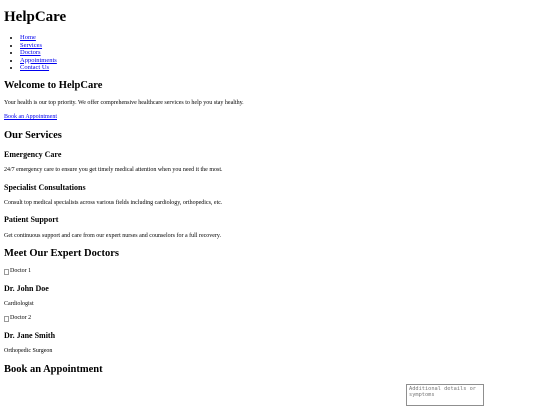  What do you see at coordinates (30, 335) in the screenshot?
I see `doctor-name: Dr. Jane Smith` at bounding box center [30, 335].